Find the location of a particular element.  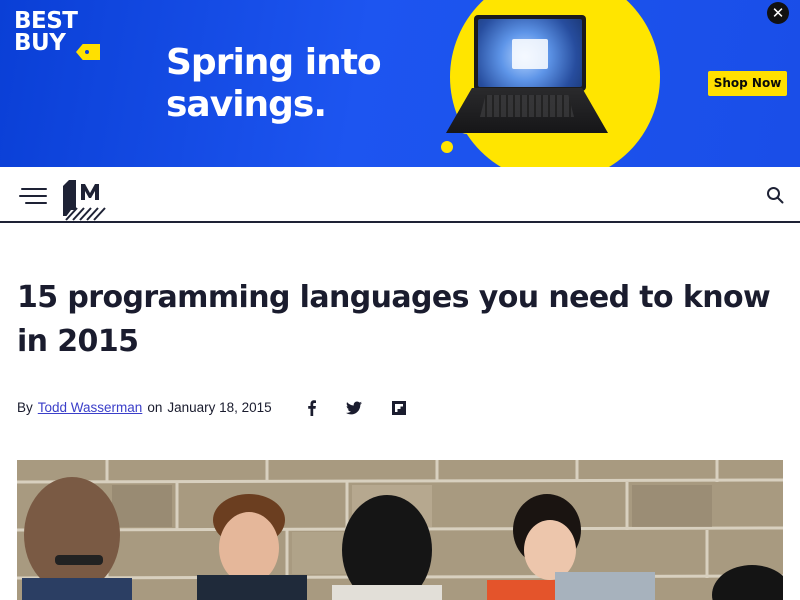

hamburger-menu-icon is located at coordinates (33, 196).